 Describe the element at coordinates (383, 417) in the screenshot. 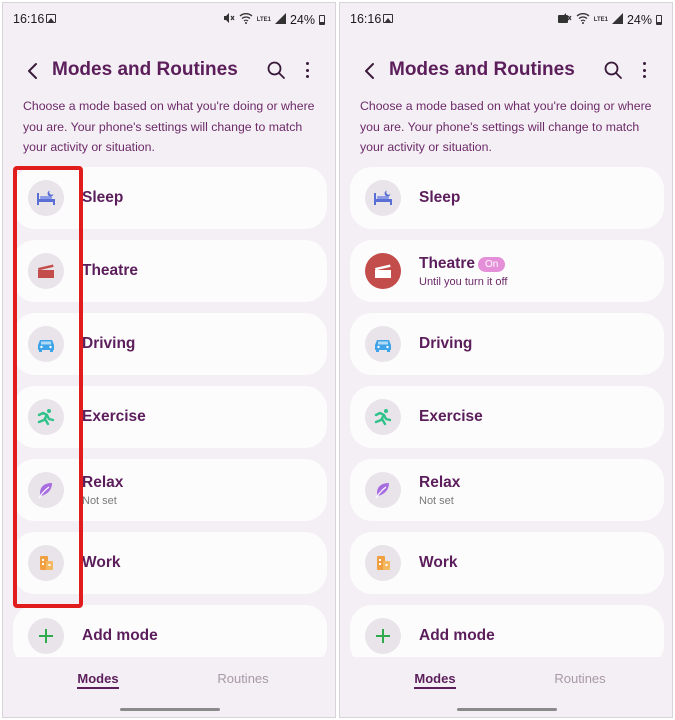

I see `running-icon` at that location.